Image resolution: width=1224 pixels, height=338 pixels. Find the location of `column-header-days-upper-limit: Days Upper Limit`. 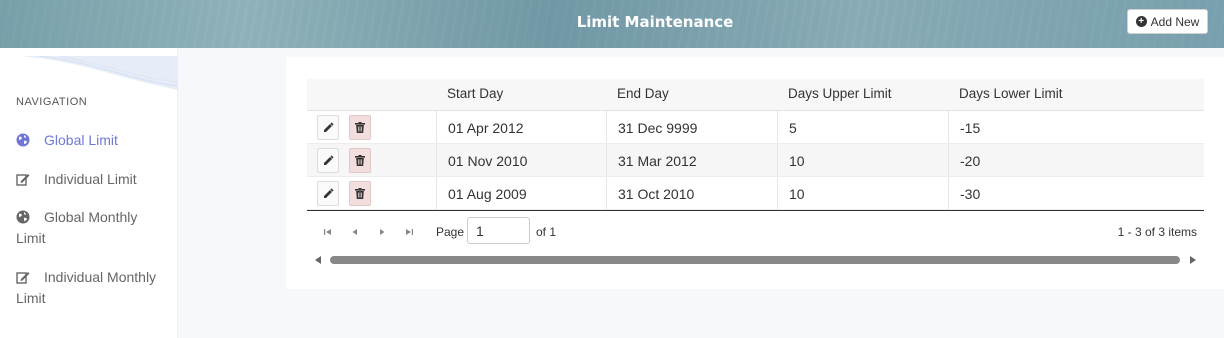

column-header-days-upper-limit: Days Upper Limit is located at coordinates (863, 94).